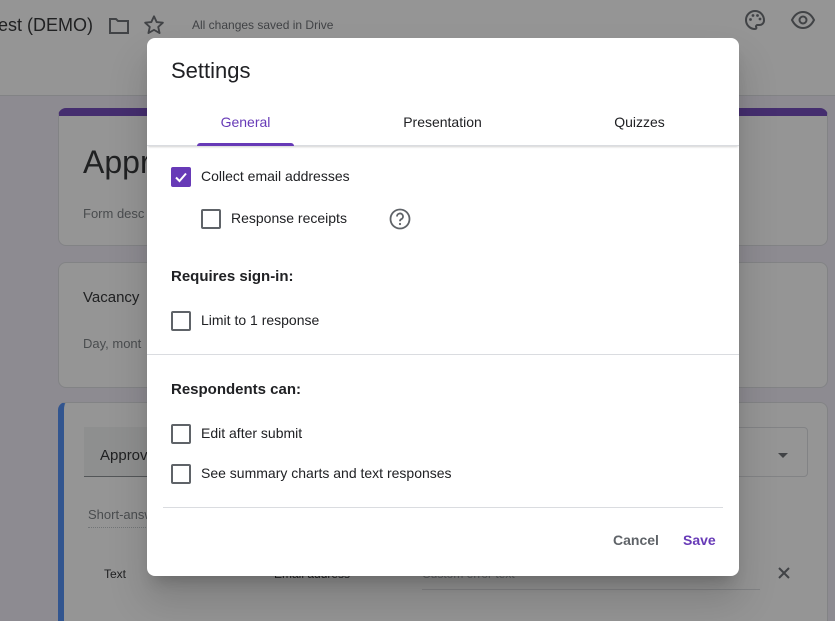 The width and height of the screenshot is (835, 621). Describe the element at coordinates (443, 354) in the screenshot. I see `section-divider` at that location.